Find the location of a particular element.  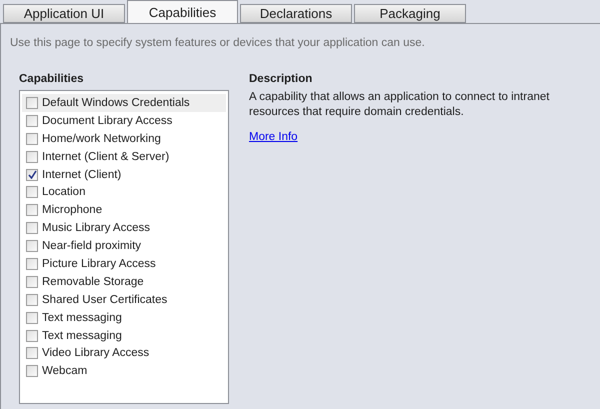

capability-item: Webcam is located at coordinates (124, 371).